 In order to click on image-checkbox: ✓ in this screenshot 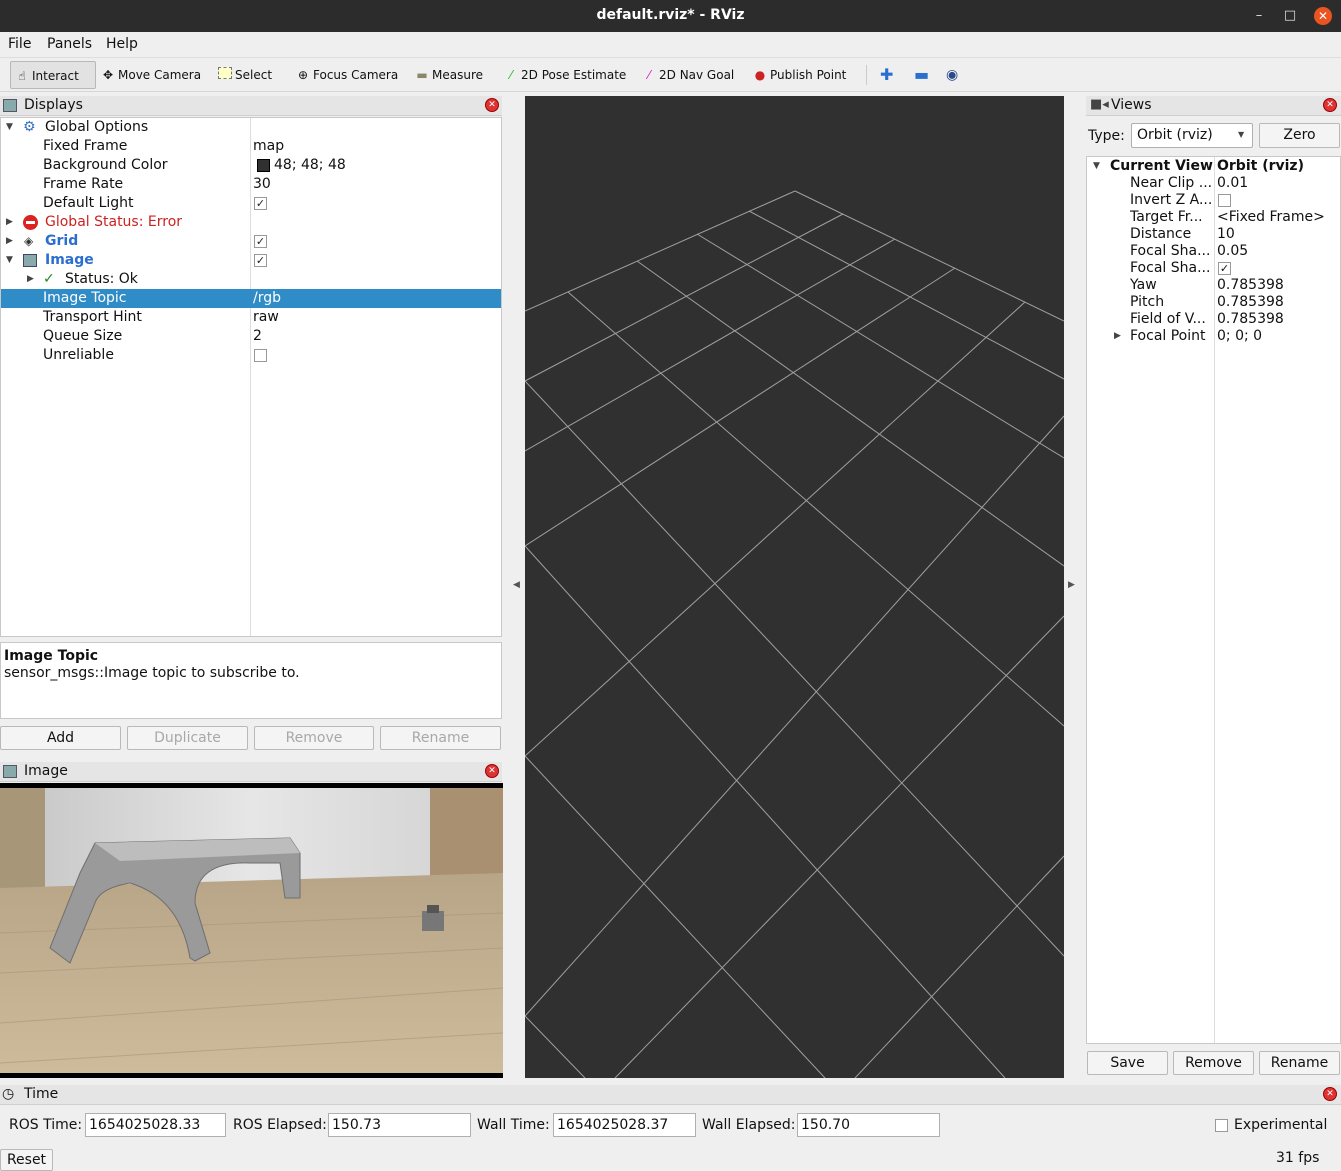, I will do `click(260, 260)`.